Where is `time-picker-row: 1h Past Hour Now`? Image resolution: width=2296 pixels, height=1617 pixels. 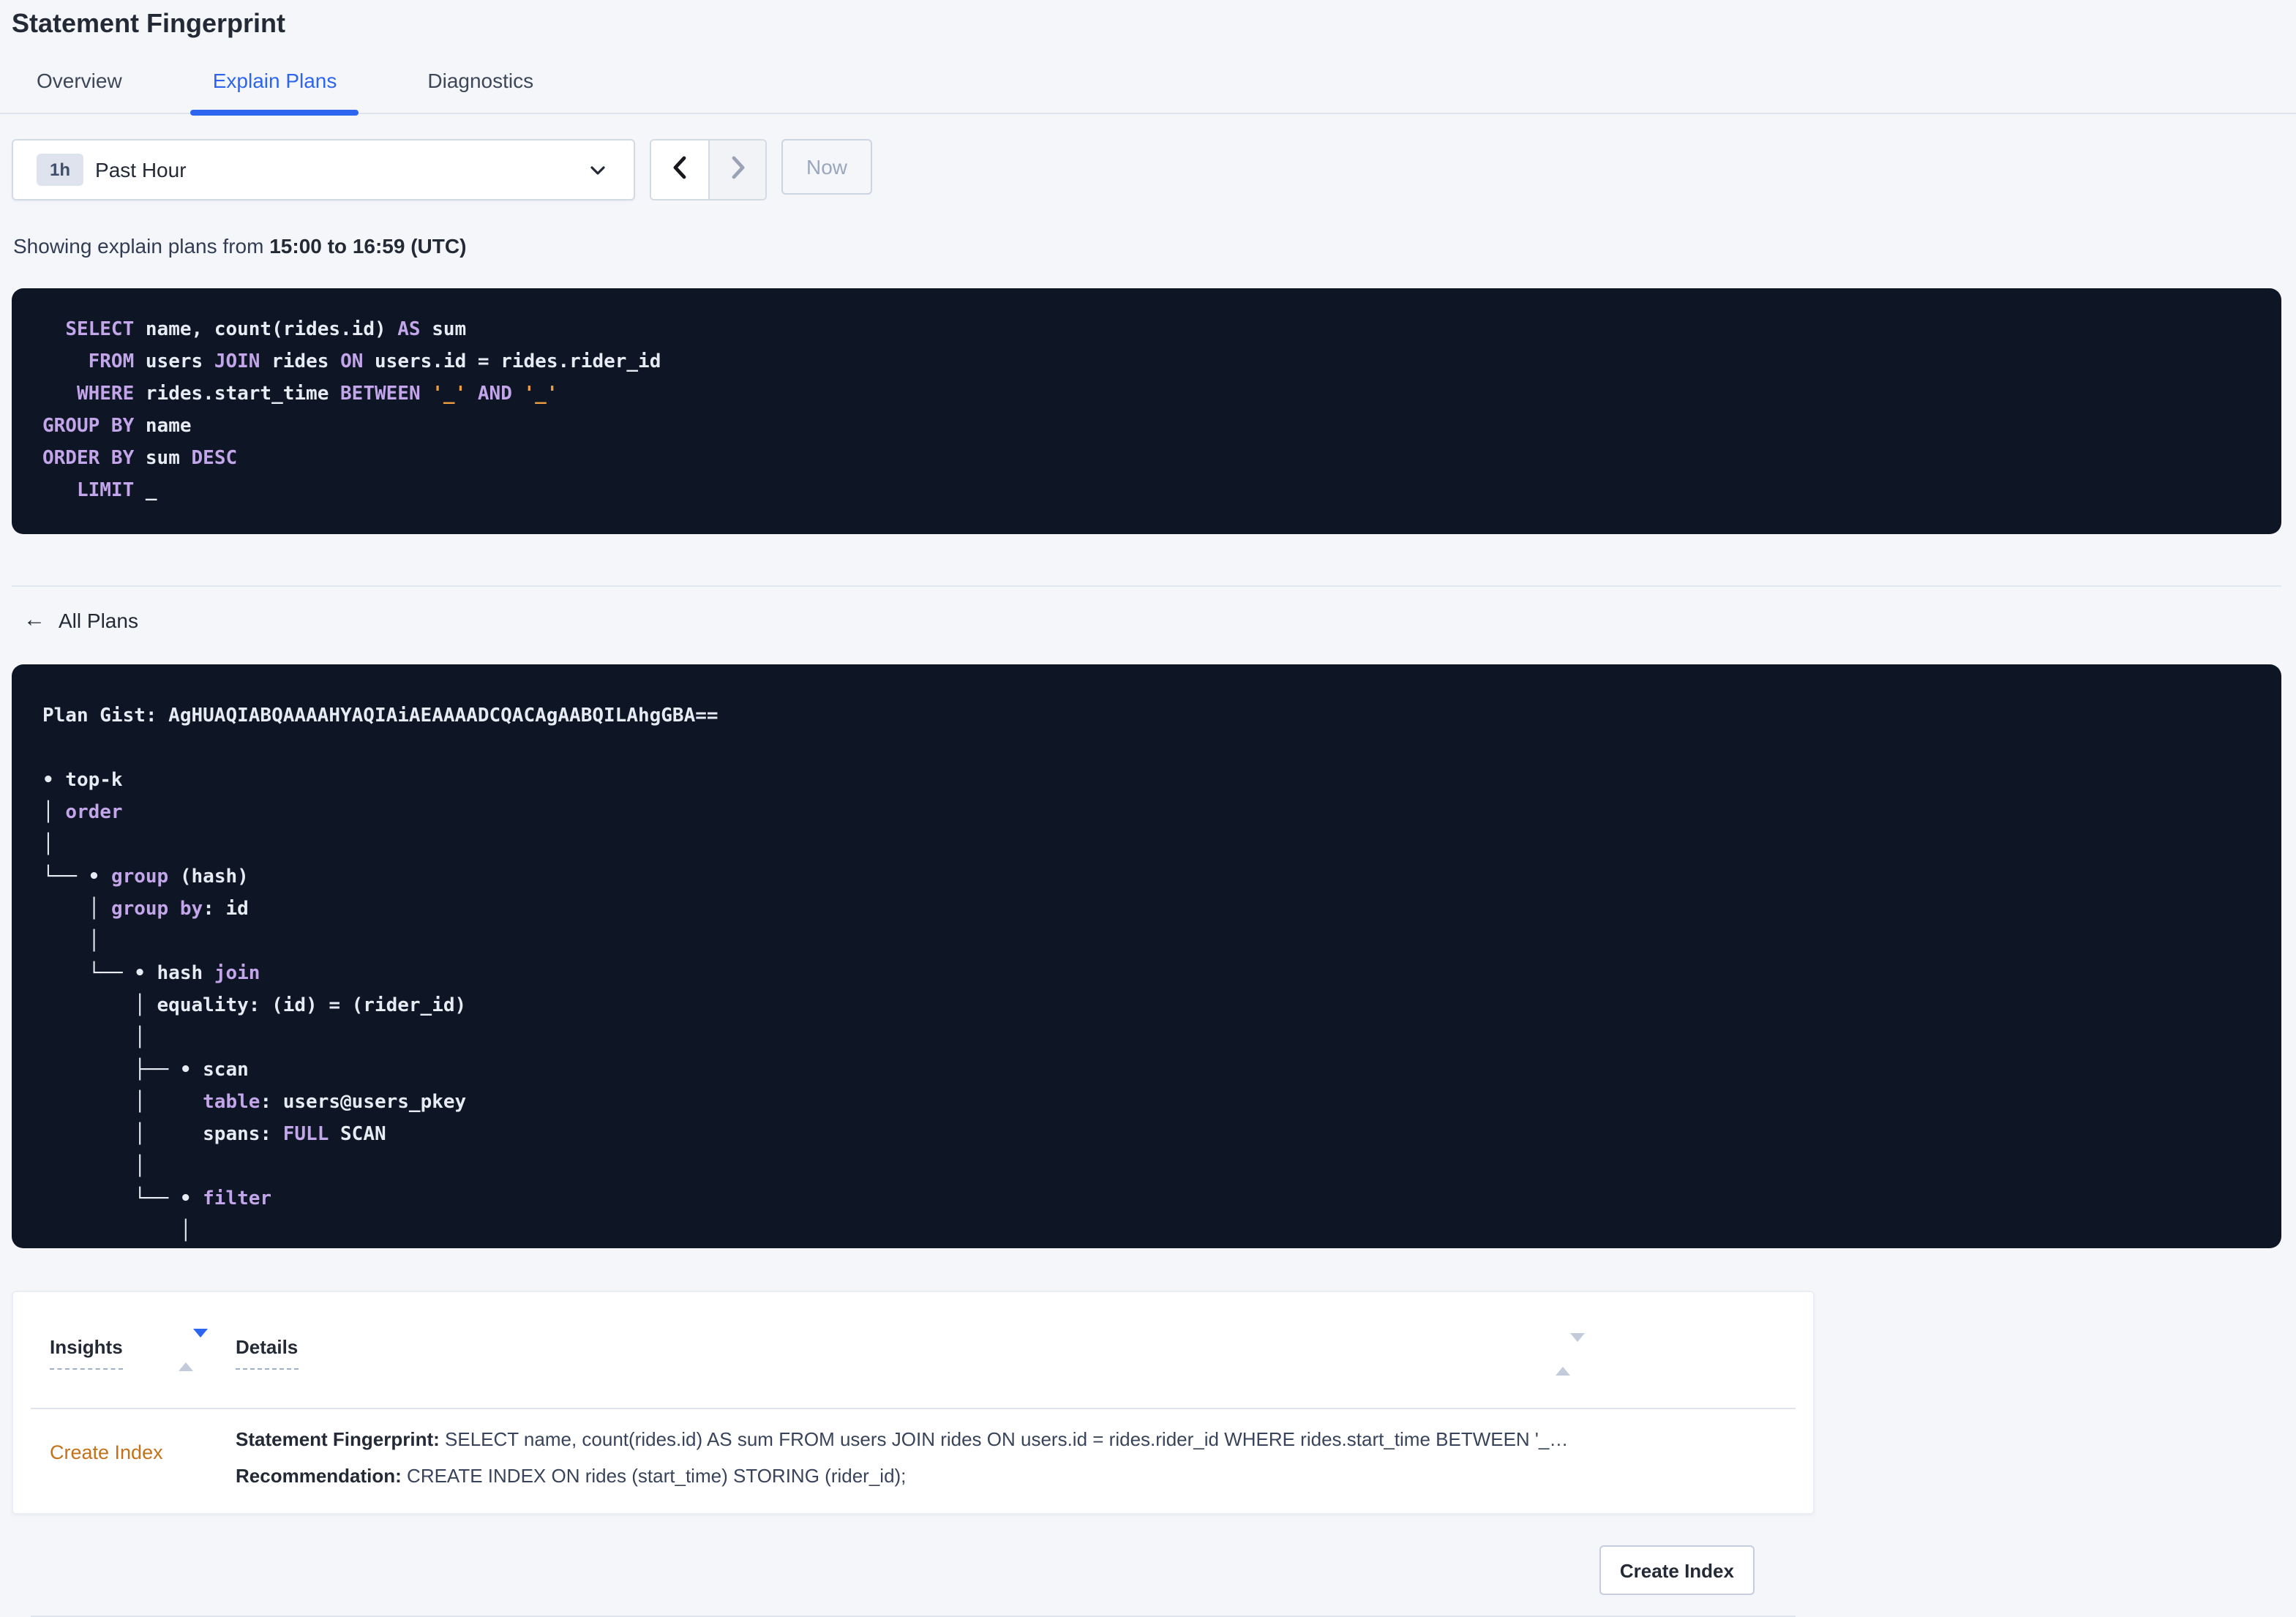
time-picker-row: 1h Past Hour Now is located at coordinates (1154, 169).